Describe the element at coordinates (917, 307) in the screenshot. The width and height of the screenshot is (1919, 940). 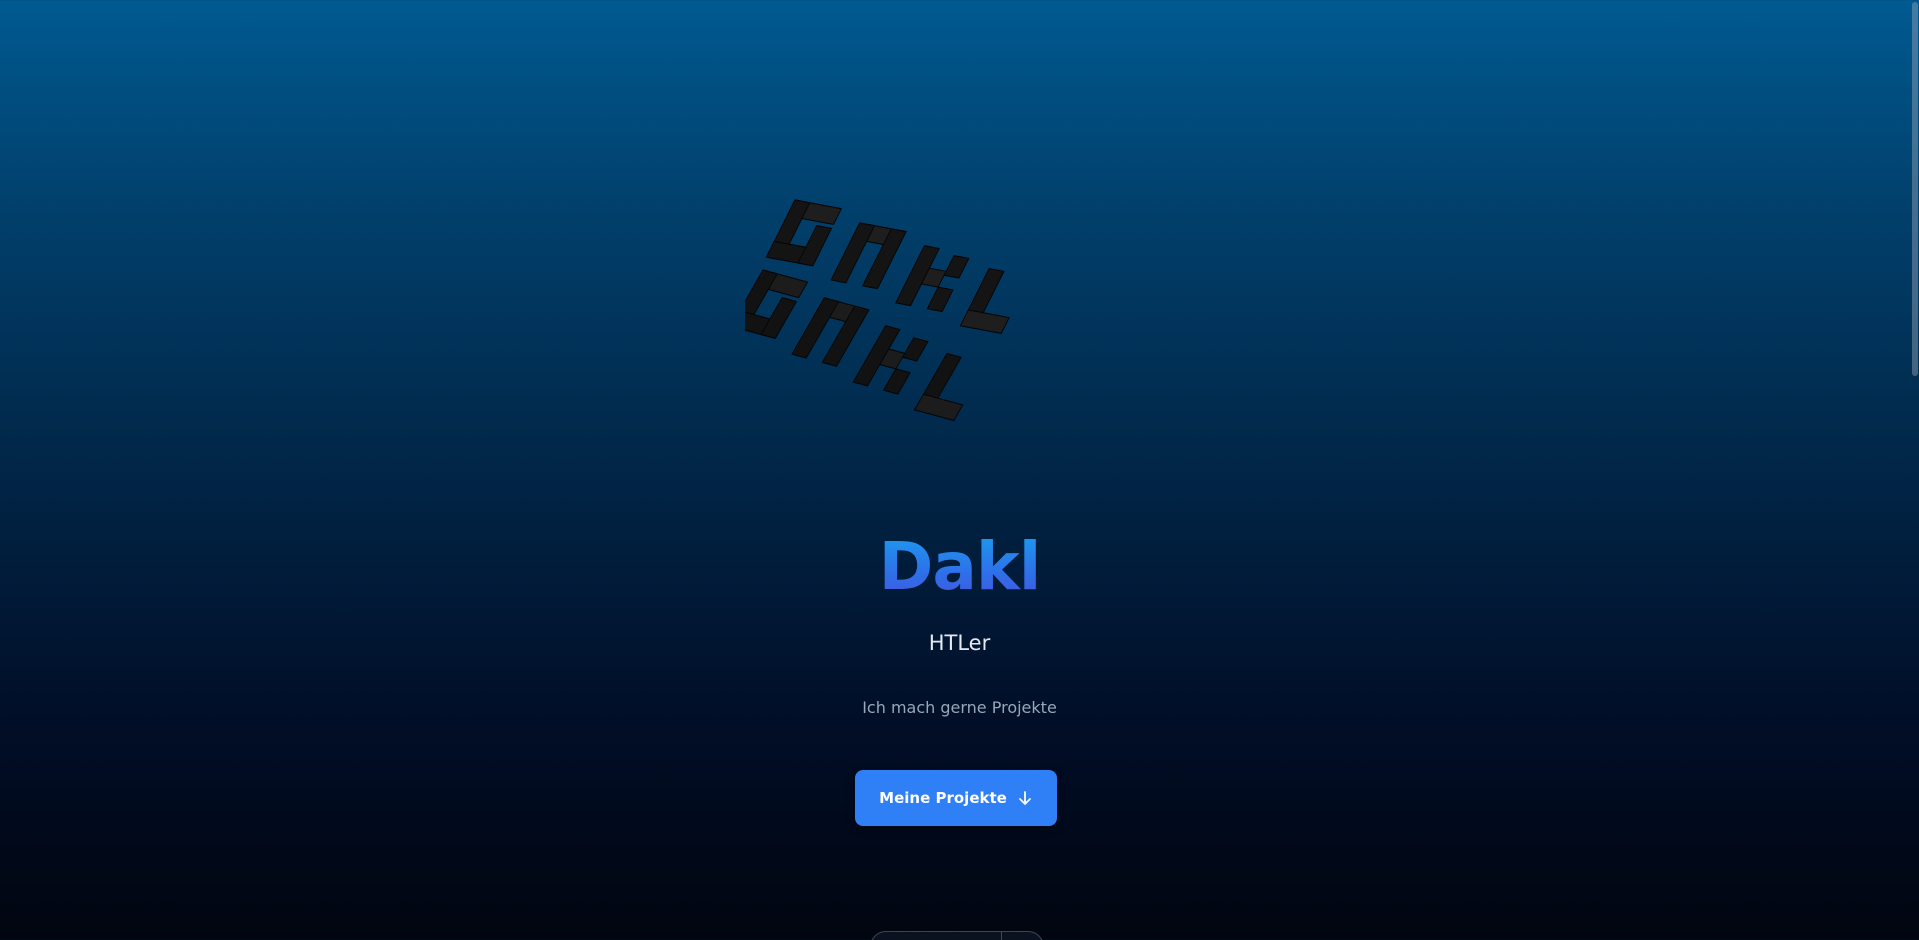
I see `blocky-3d-logo-icon` at that location.